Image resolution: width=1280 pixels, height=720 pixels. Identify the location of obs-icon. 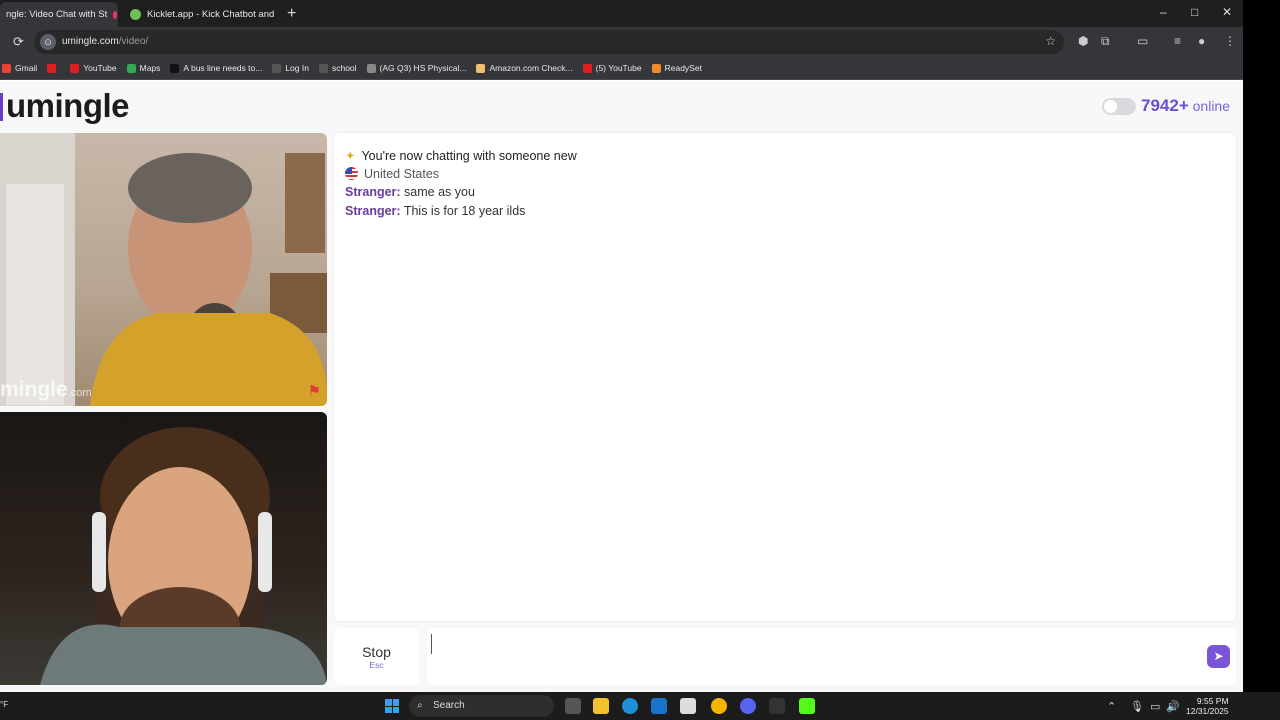
(777, 706).